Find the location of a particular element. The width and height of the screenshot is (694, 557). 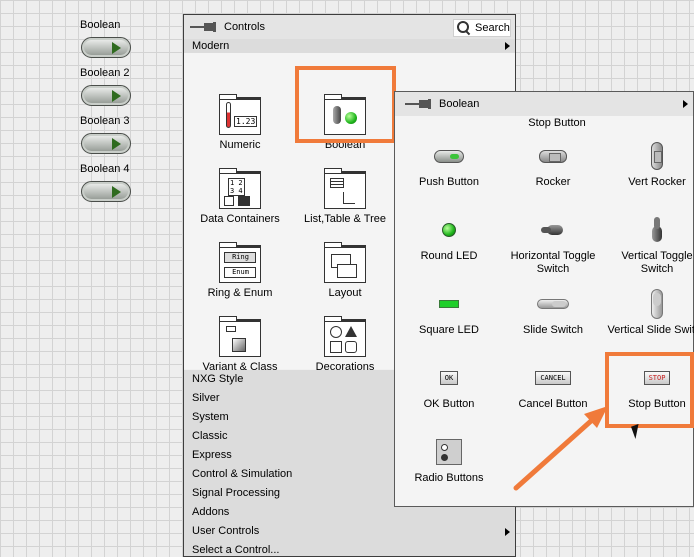

annotation-arrow is located at coordinates (560, 448).